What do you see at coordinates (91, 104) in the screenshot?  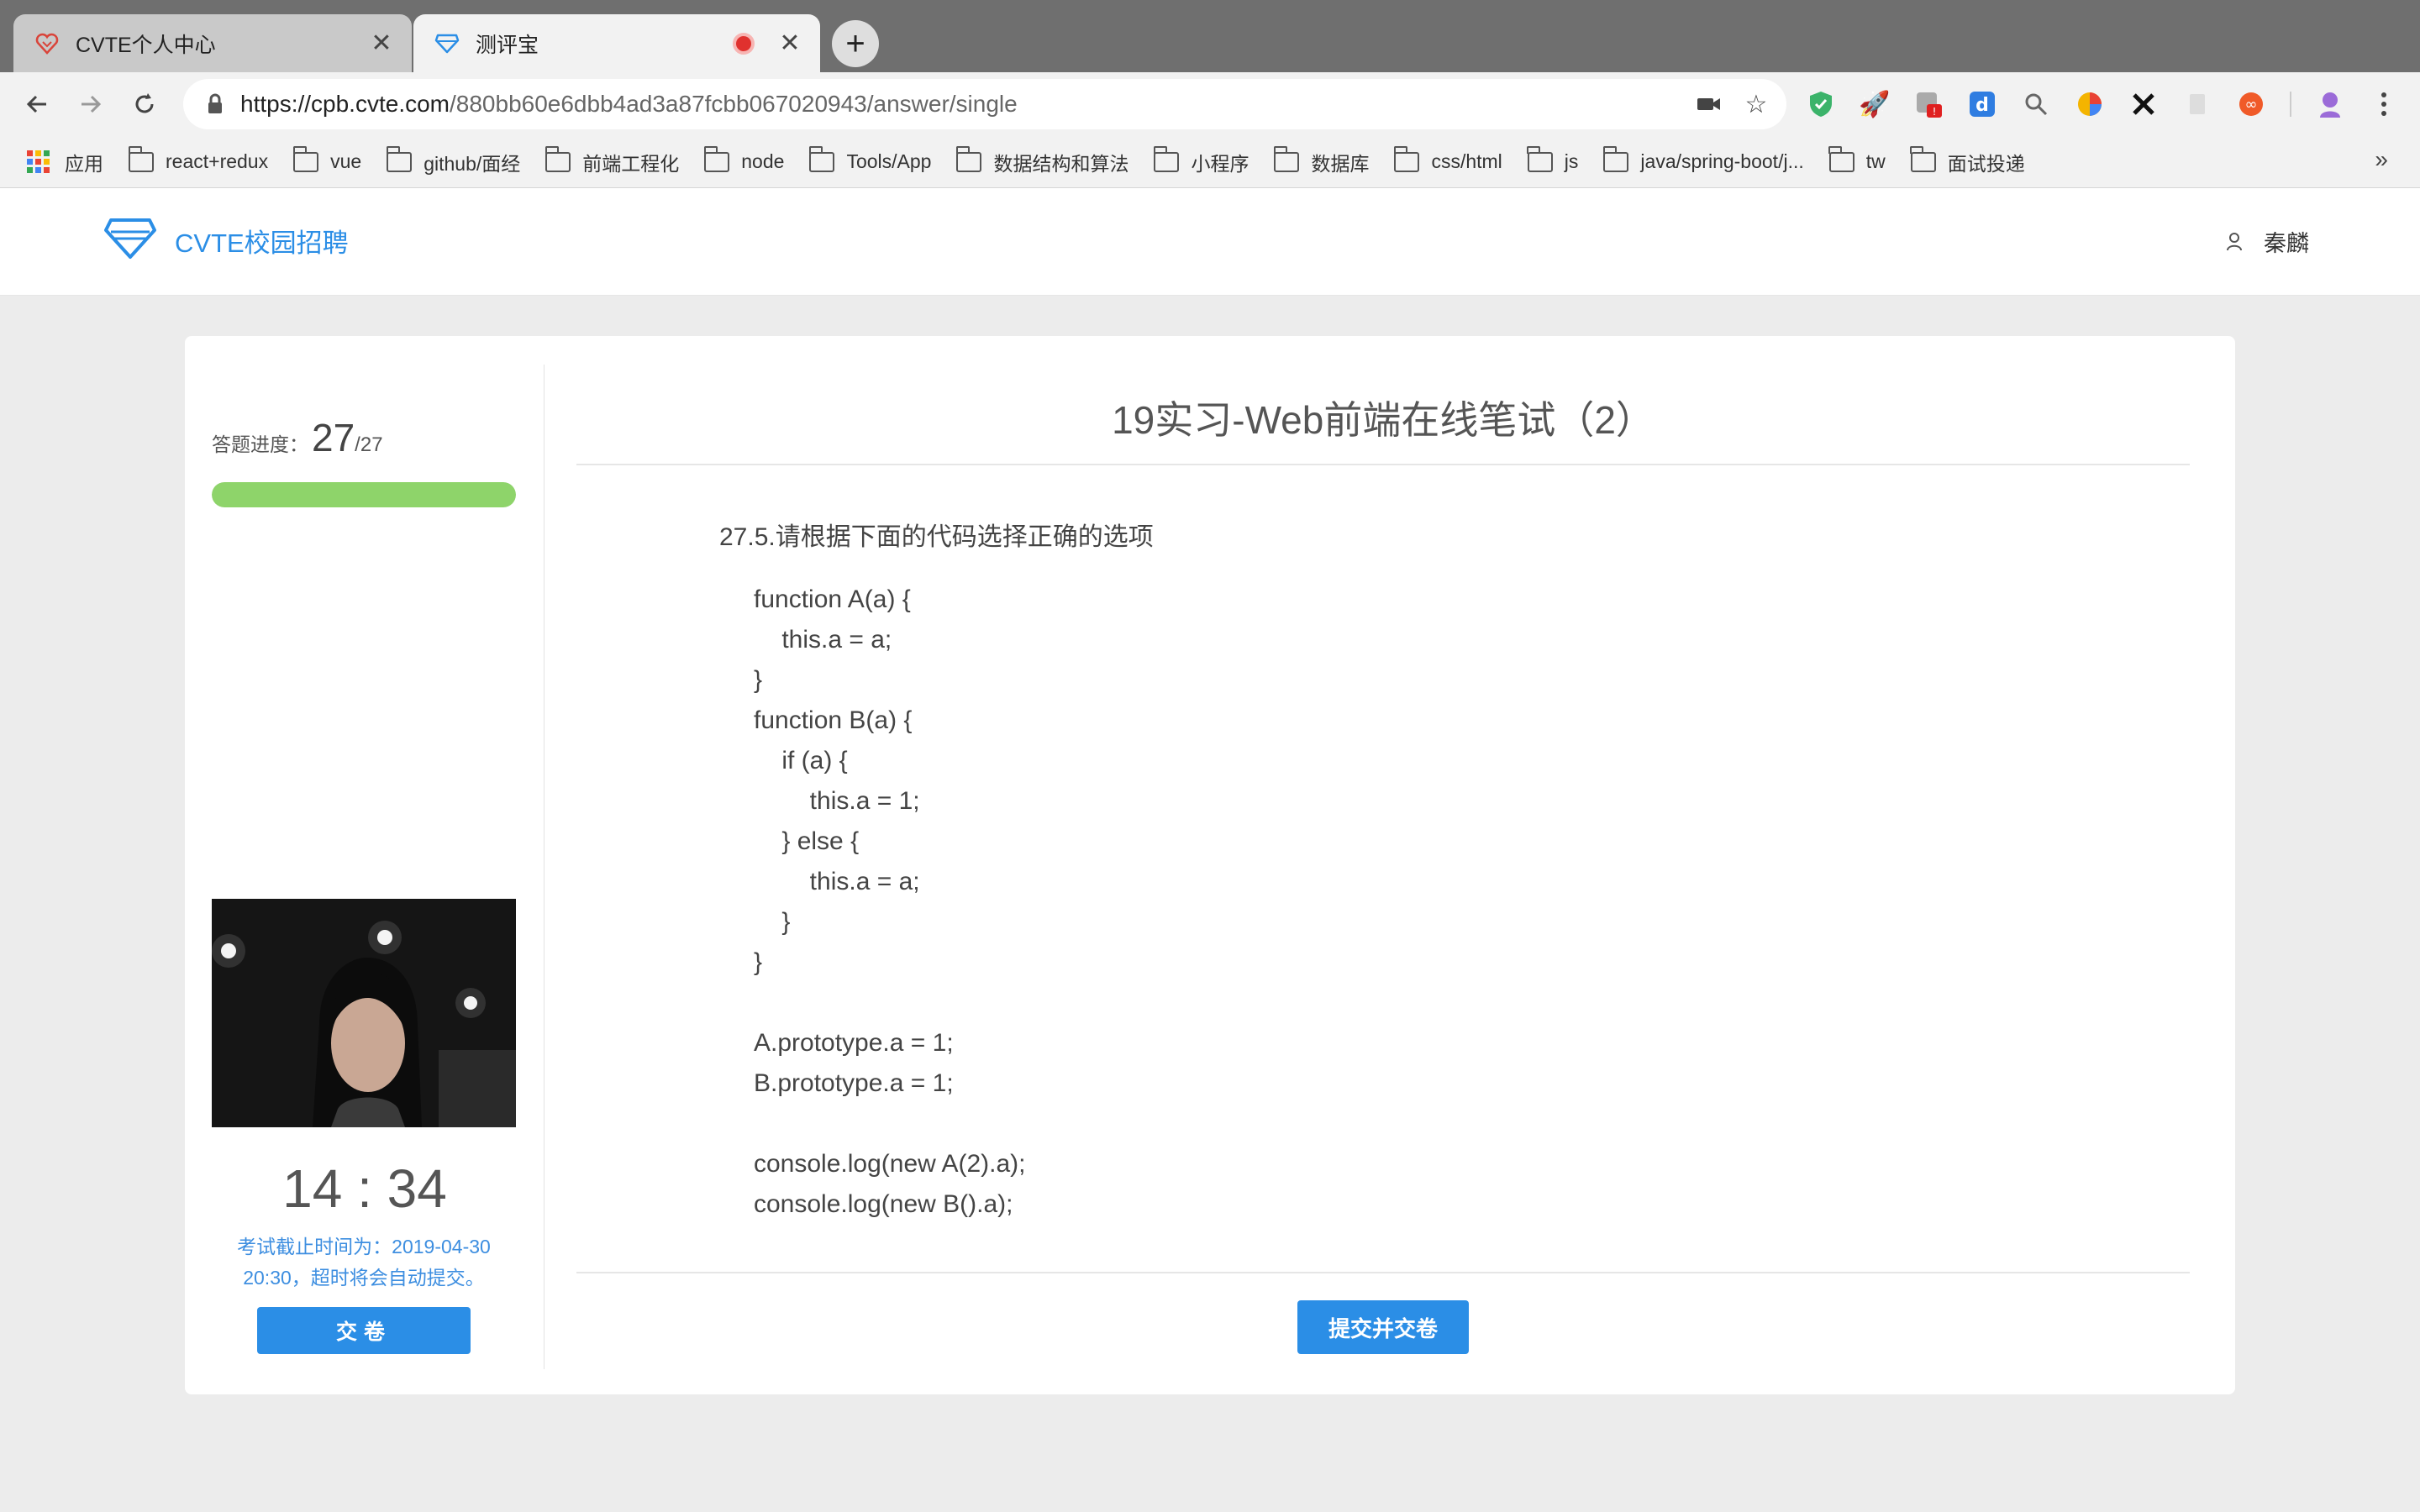 I see `forward-icon` at bounding box center [91, 104].